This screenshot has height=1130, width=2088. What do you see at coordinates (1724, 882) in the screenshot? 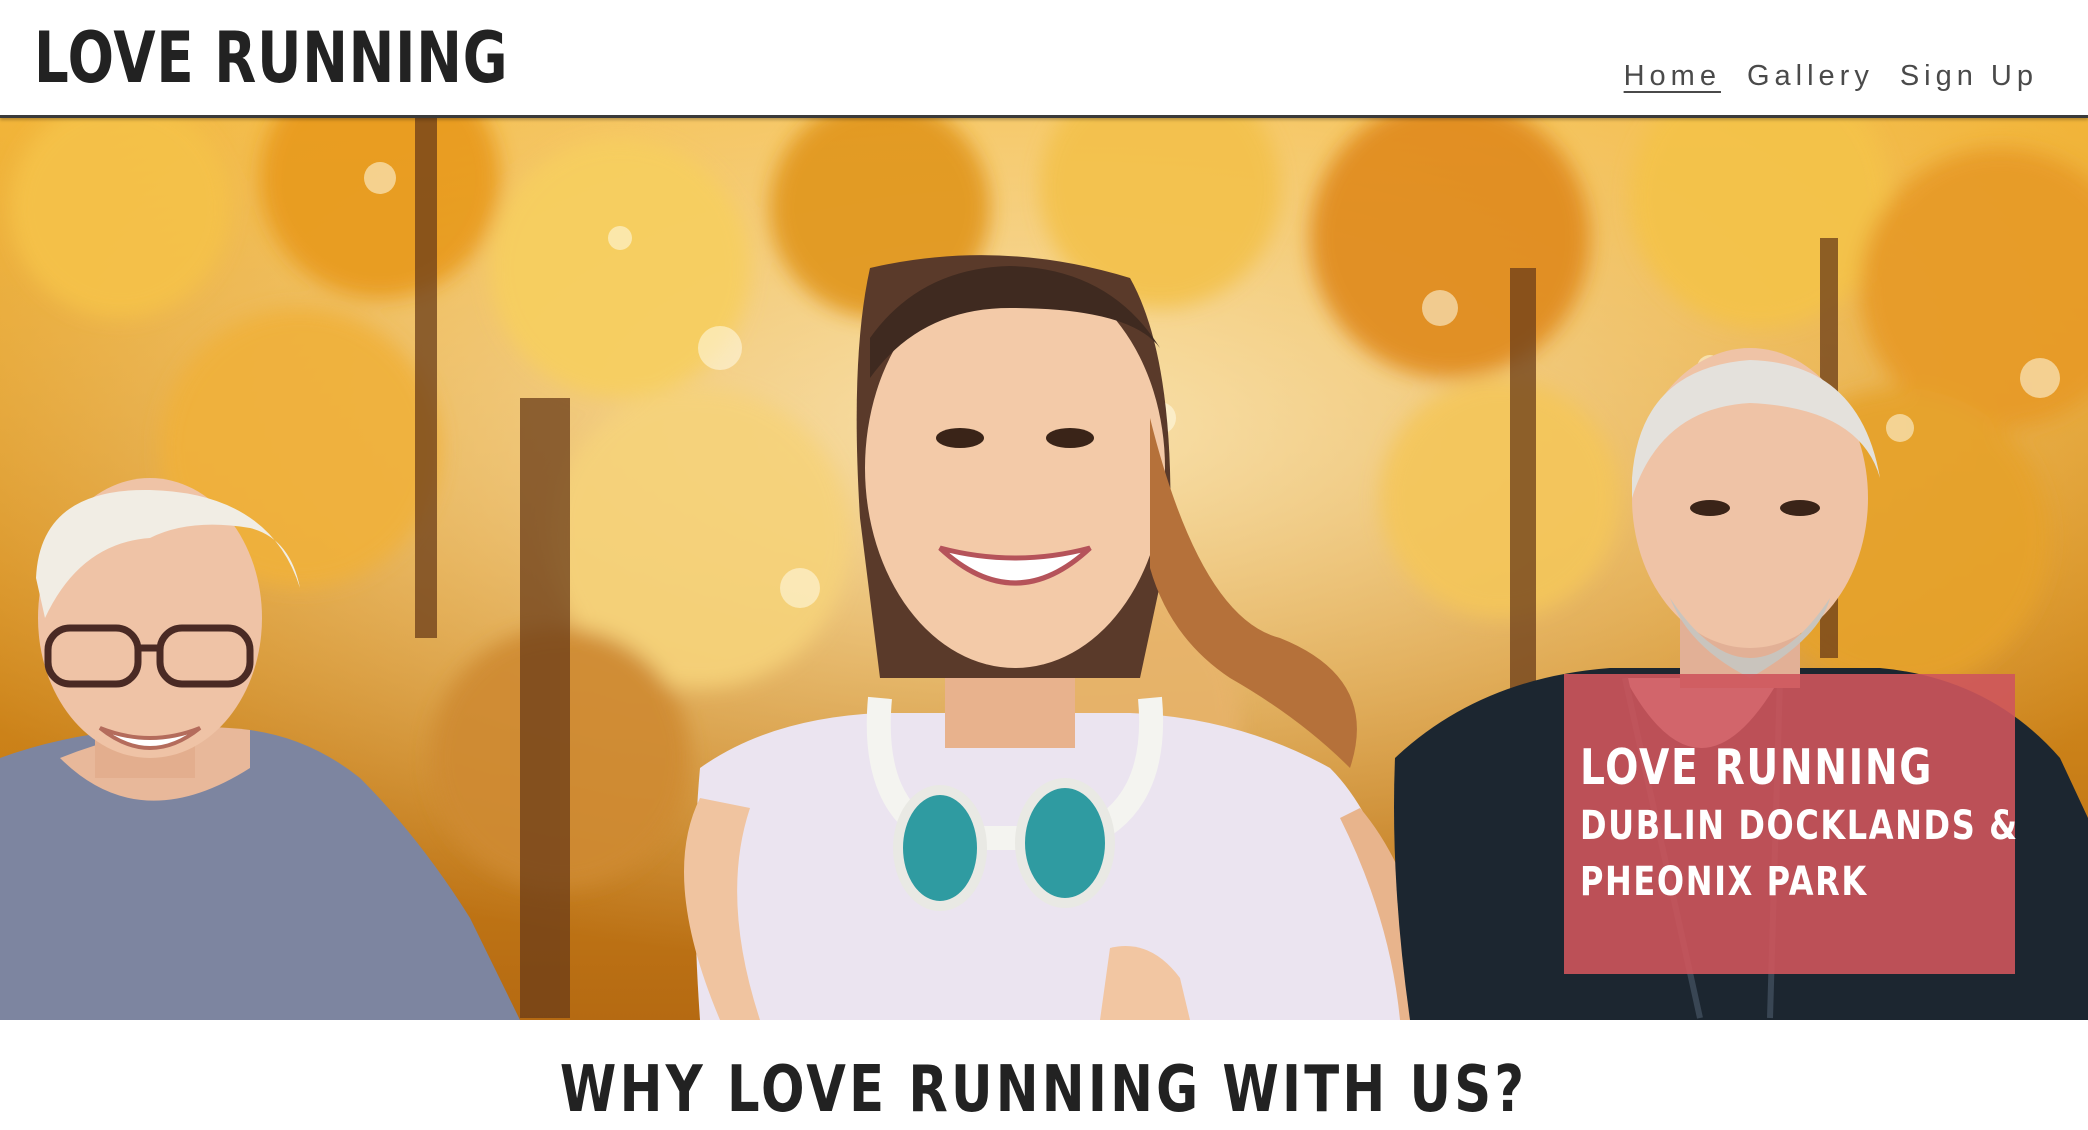
I see `hero-card-subtitle-line2: PHEONIX PARK` at bounding box center [1724, 882].